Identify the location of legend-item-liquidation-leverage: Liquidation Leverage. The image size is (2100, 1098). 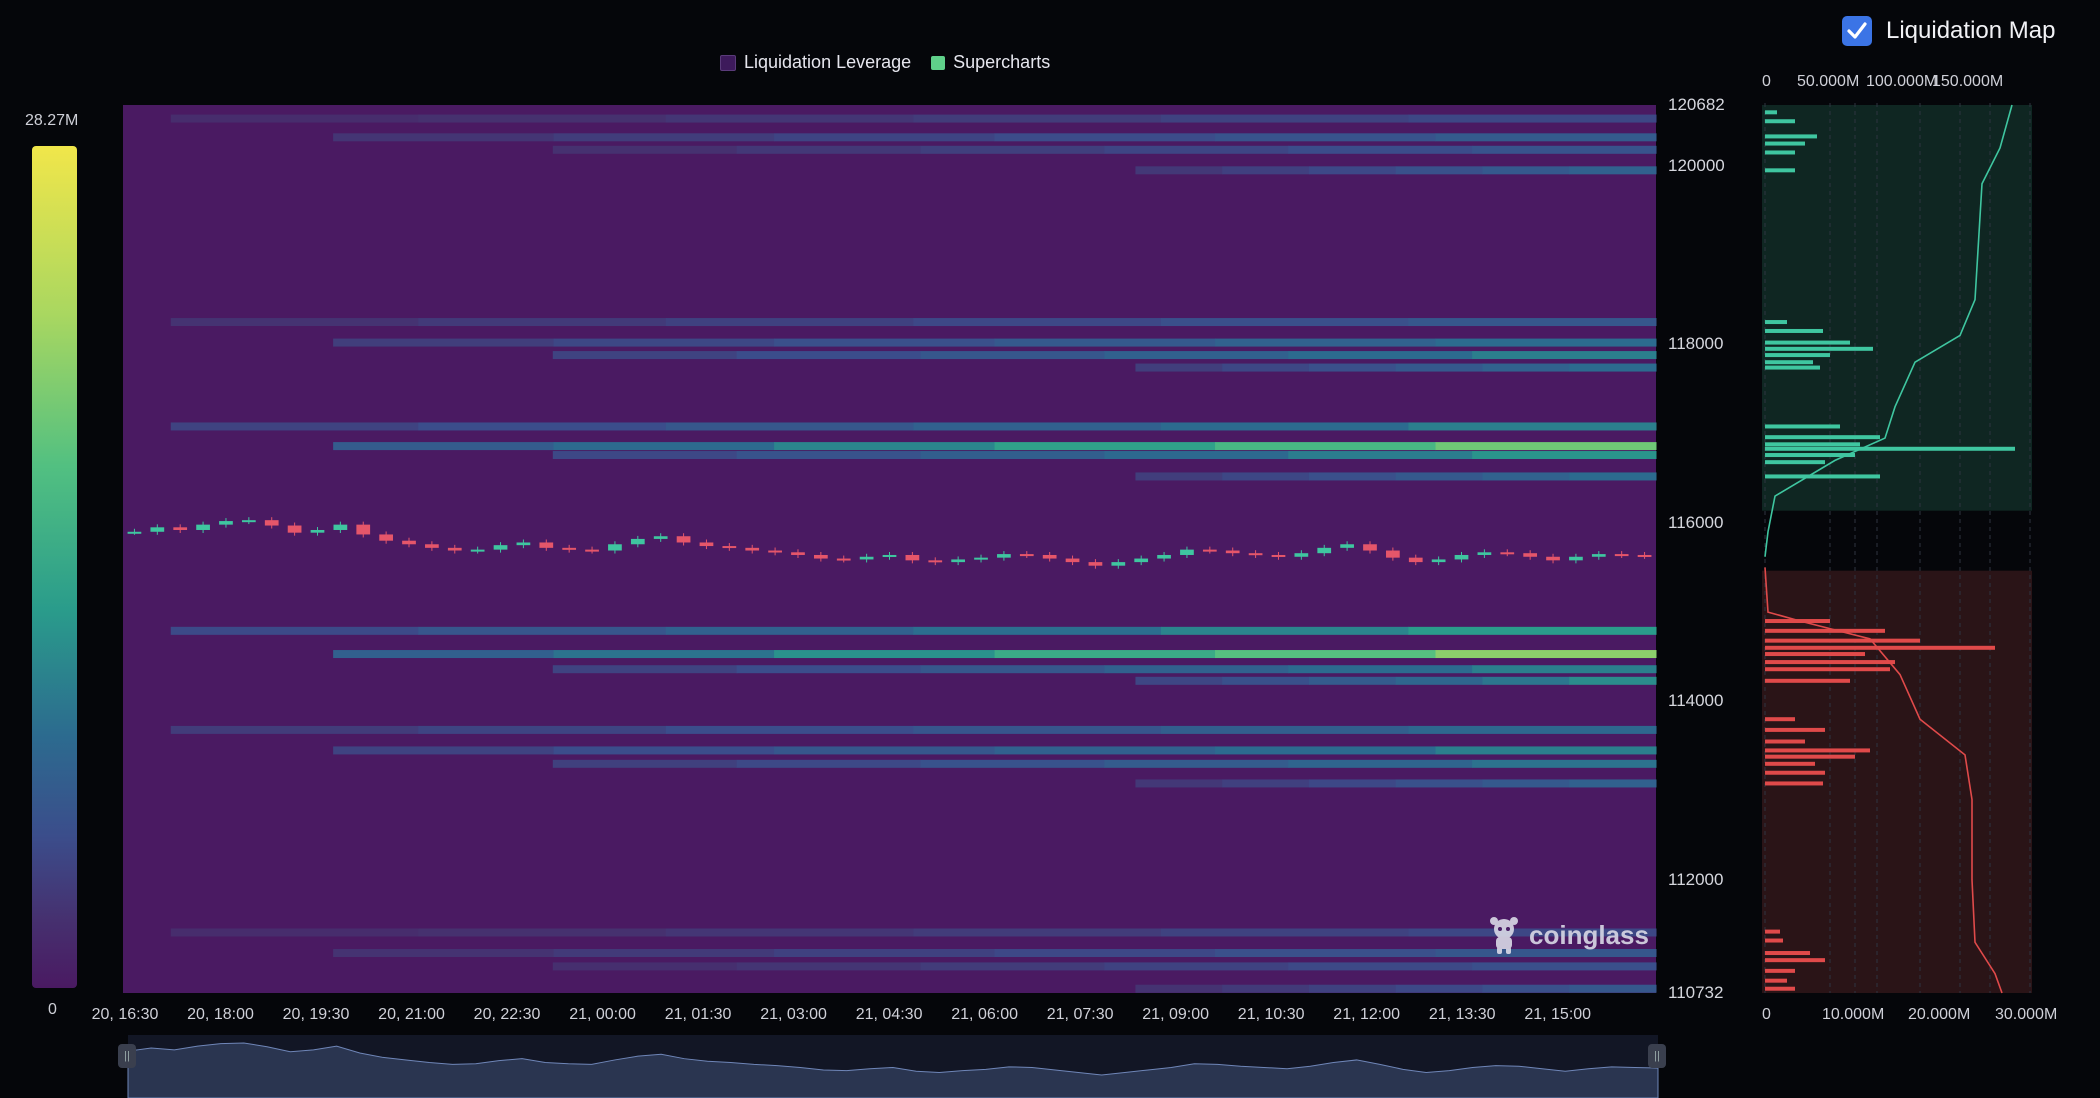
(815, 62).